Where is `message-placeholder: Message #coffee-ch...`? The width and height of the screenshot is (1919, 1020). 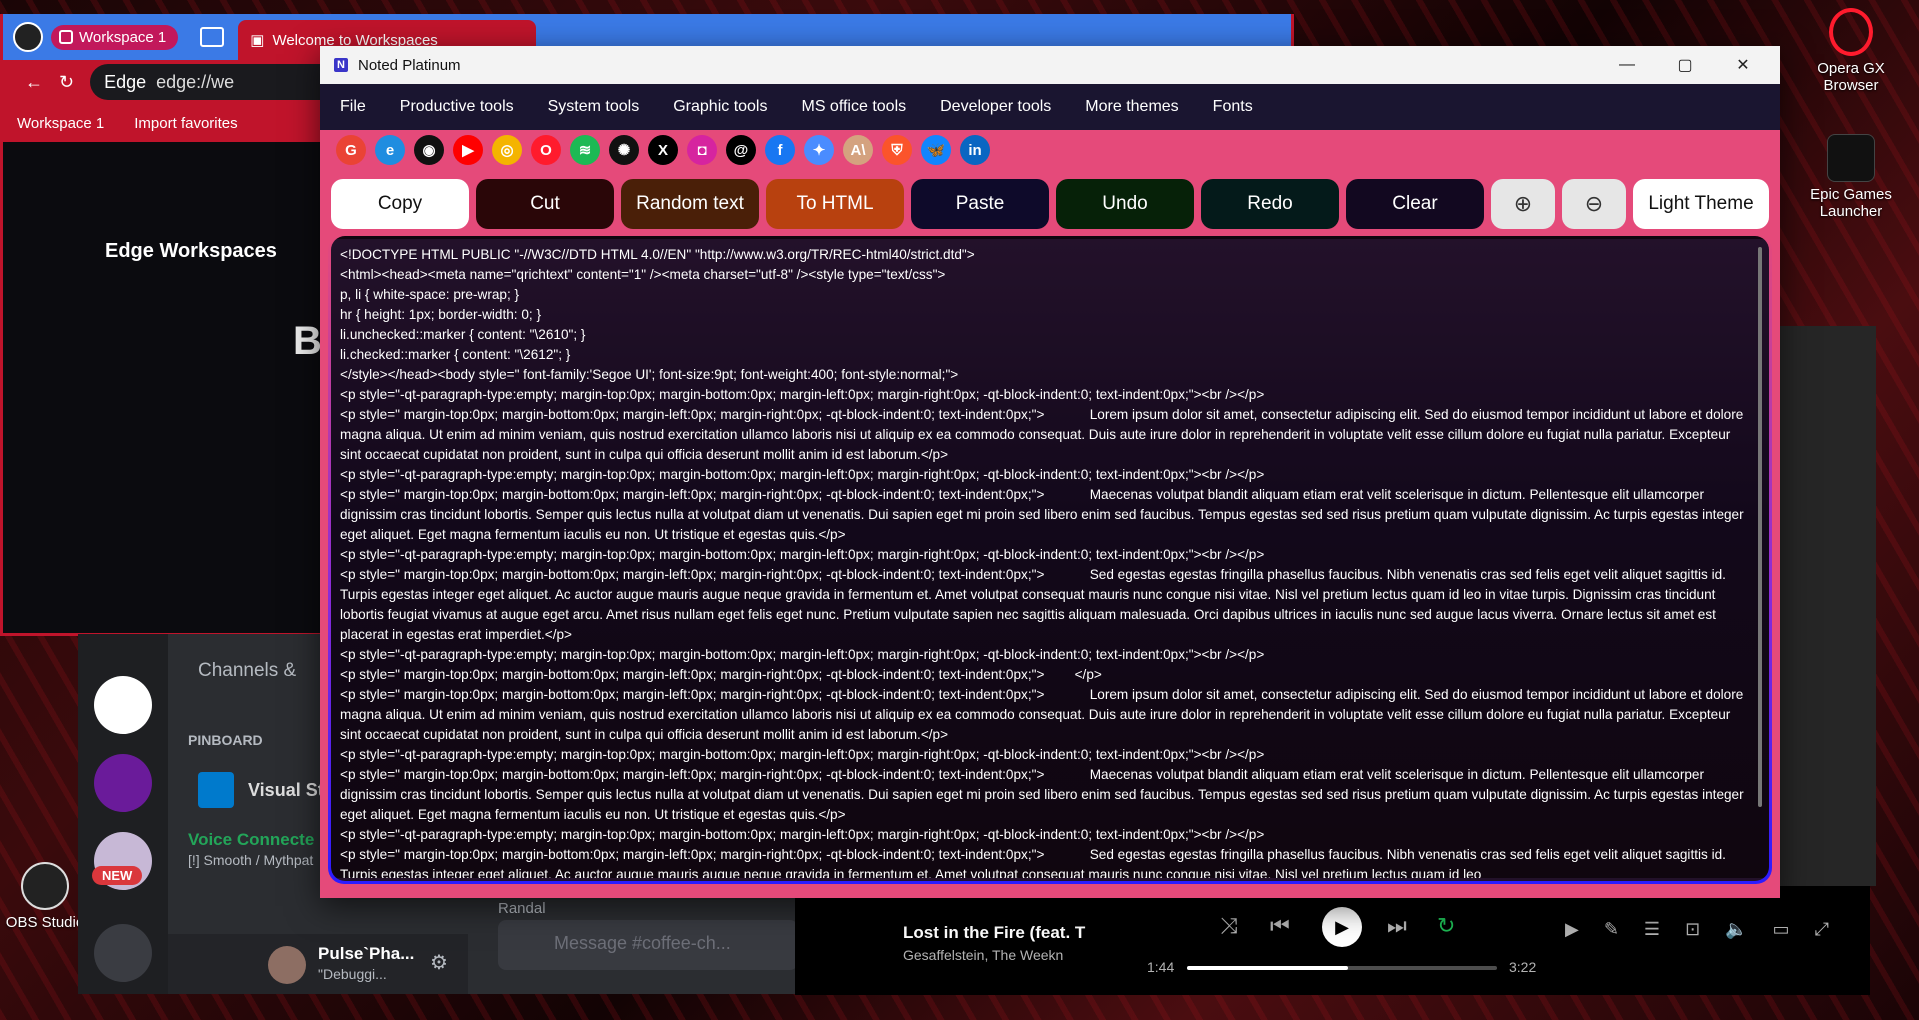
message-placeholder: Message #coffee-ch... is located at coordinates (642, 943).